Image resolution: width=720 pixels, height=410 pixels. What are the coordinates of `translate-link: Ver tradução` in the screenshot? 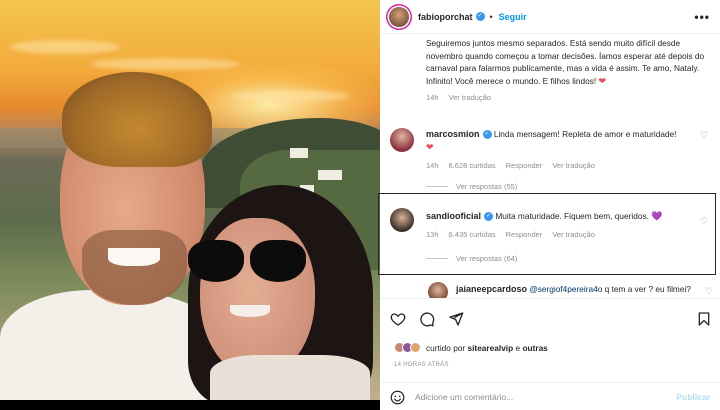 It's located at (573, 165).